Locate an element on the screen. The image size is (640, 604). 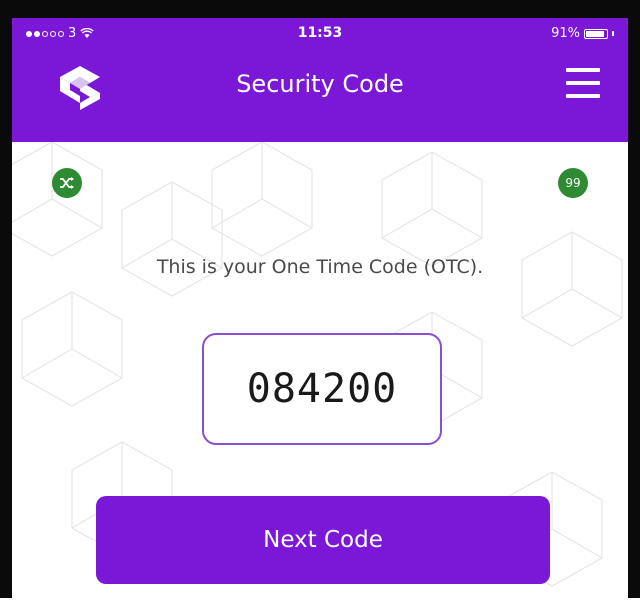
shuffle-icon is located at coordinates (67, 183).